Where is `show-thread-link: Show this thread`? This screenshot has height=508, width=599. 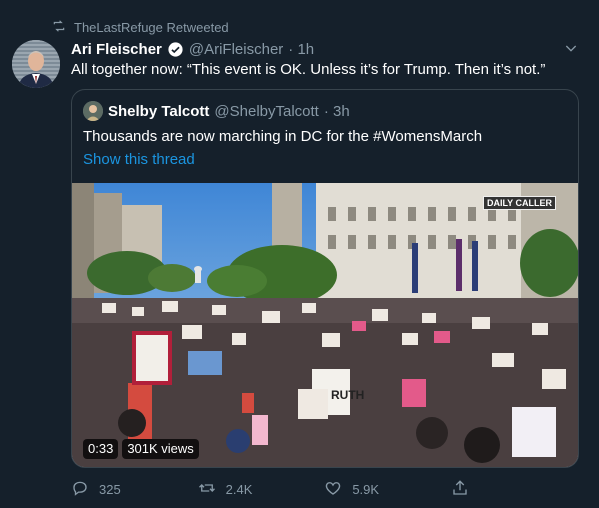 show-thread-link: Show this thread is located at coordinates (139, 160).